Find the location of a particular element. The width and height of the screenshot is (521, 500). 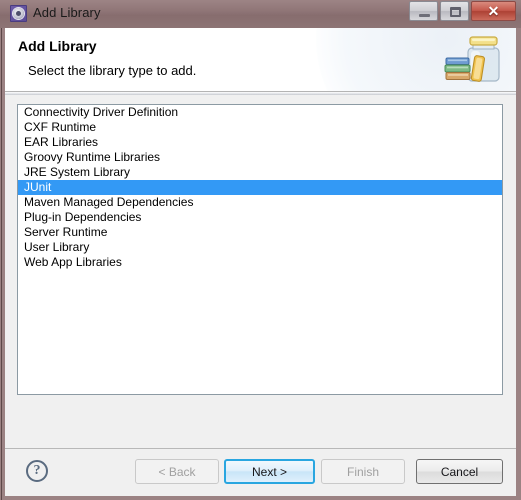

window-controls: ✕ is located at coordinates (462, 11).